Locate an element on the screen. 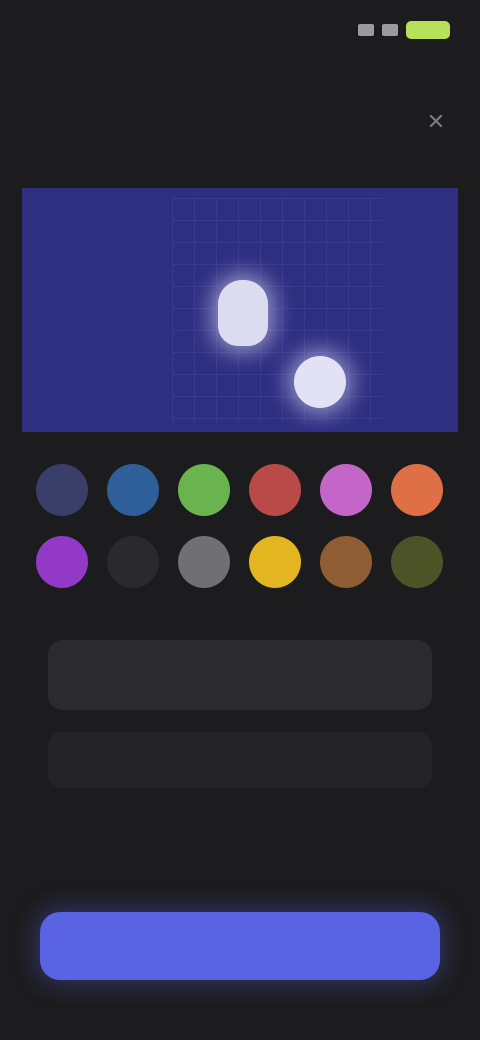 This screenshot has width=480, height=1040. close-button: ✕ is located at coordinates (436, 122).